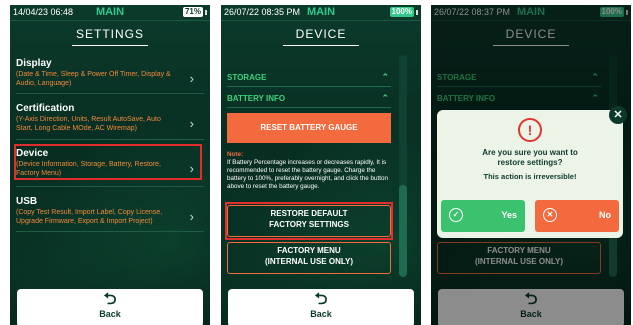 The image size is (633, 325). Describe the element at coordinates (530, 130) in the screenshot. I see `warning-icon: !` at that location.